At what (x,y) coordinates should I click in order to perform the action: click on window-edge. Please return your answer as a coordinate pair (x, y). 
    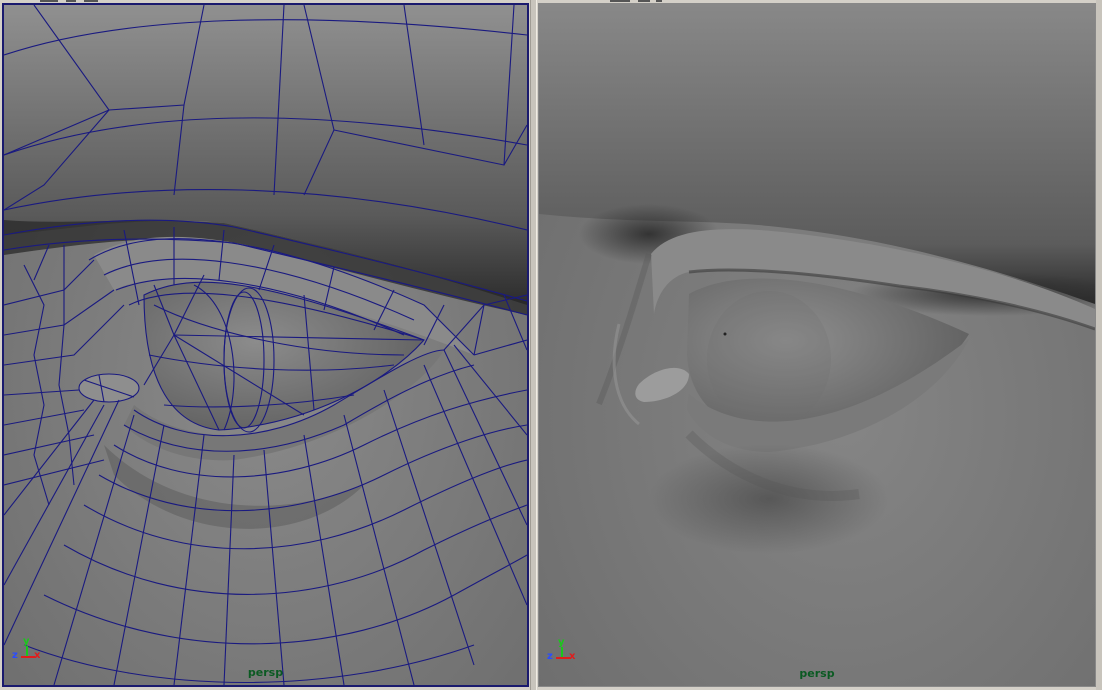
    Looking at the image, I should click on (1099, 345).